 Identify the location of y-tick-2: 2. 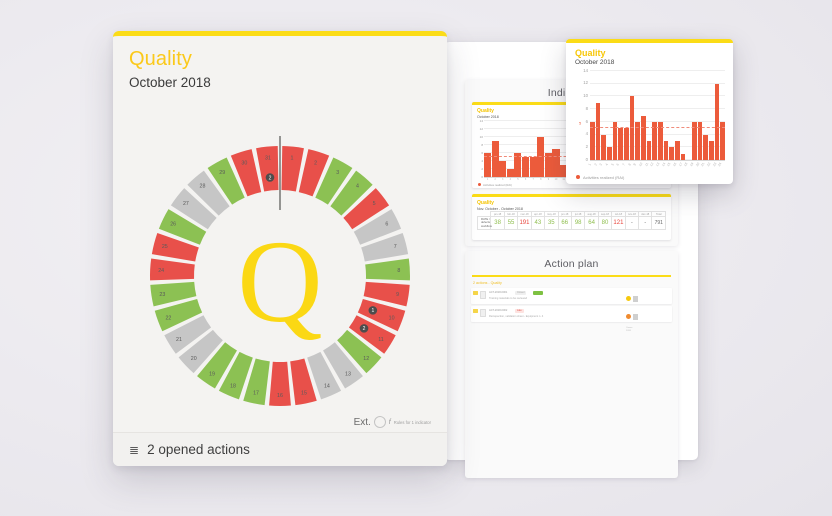
(482, 169).